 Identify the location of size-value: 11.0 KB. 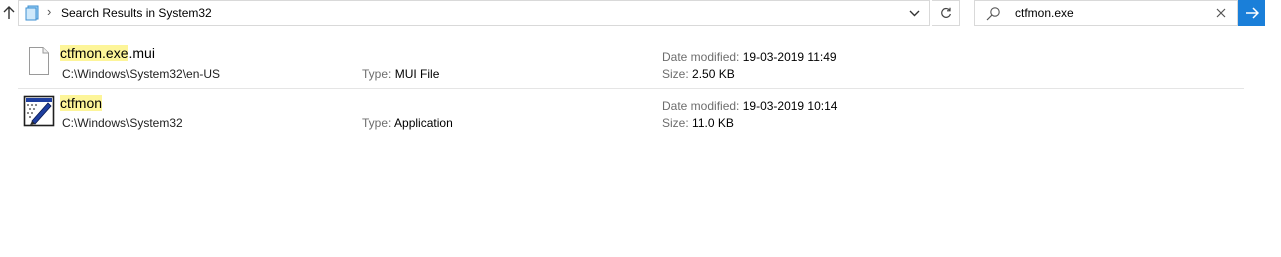
(713, 123).